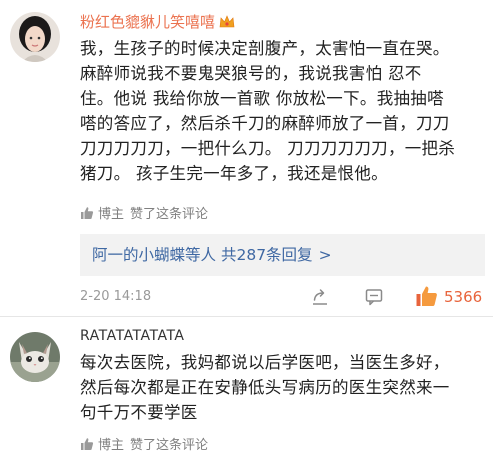 This screenshot has height=463, width=493. Describe the element at coordinates (116, 296) in the screenshot. I see `timestamp: 2-20 14:18` at that location.